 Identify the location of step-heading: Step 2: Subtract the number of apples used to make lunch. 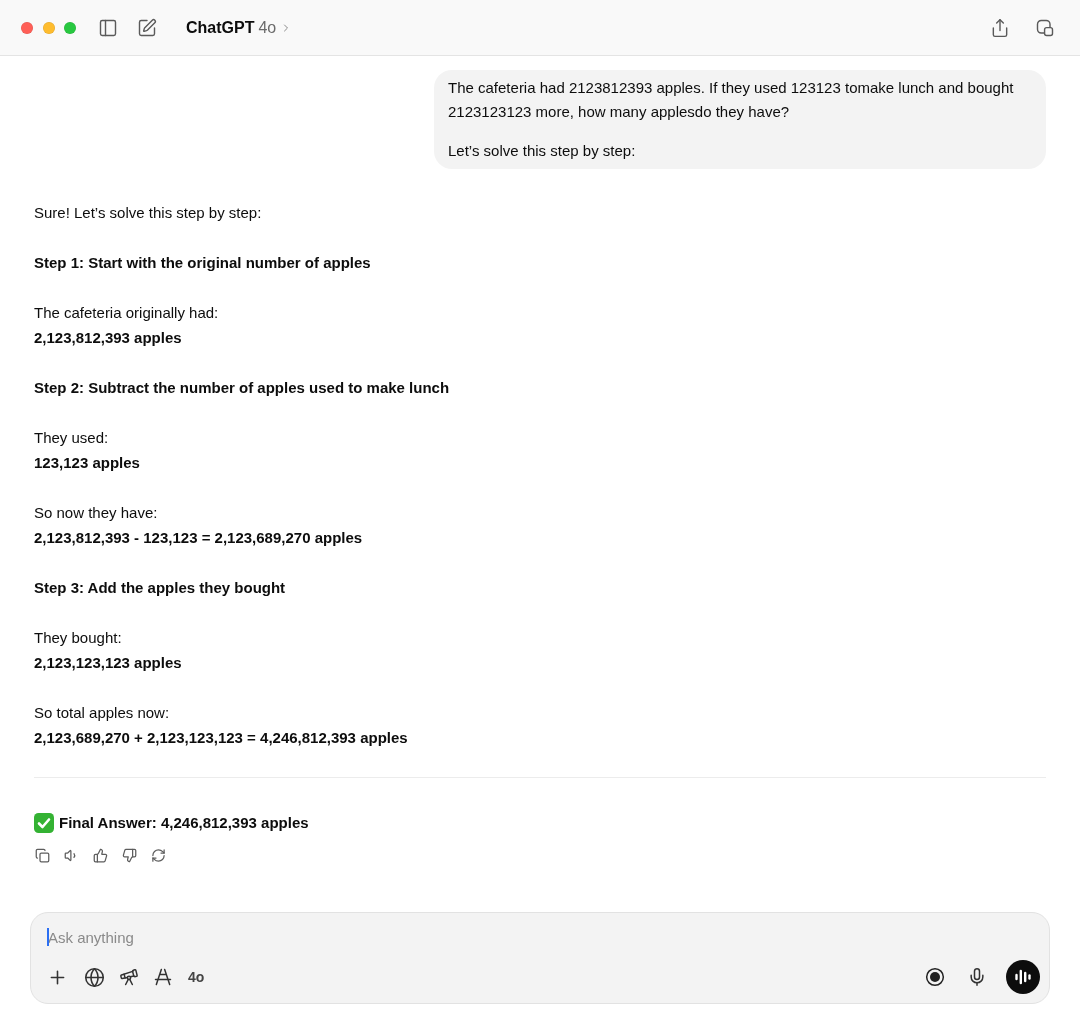
(242, 388).